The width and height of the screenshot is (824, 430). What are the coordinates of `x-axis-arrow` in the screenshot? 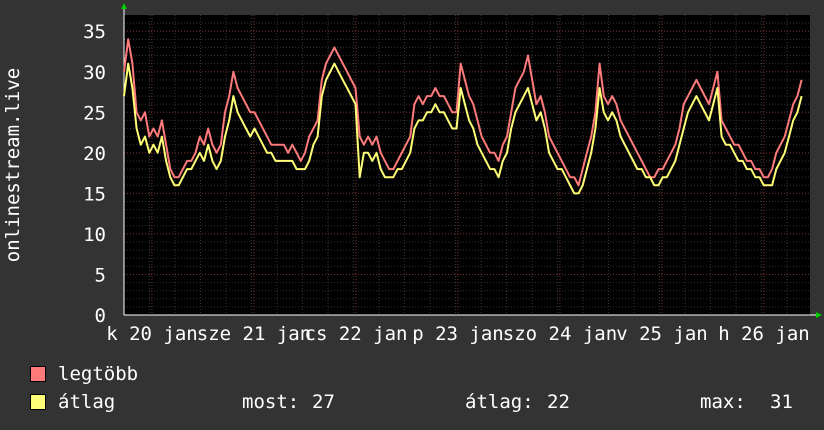 It's located at (819, 315).